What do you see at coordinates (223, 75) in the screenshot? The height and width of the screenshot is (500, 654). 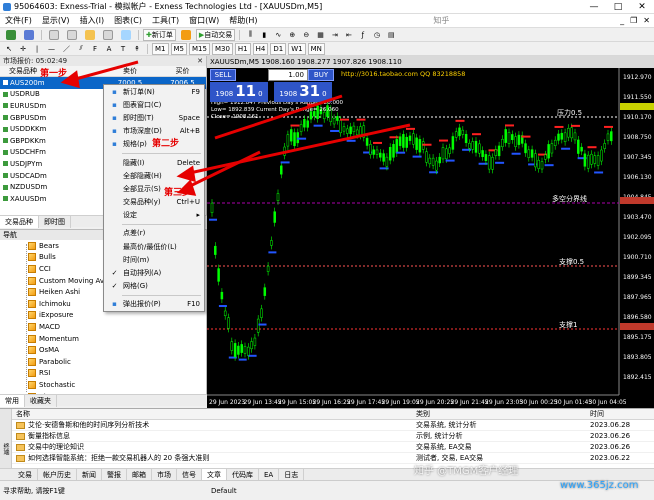 I see `sell-button: SELL` at bounding box center [223, 75].